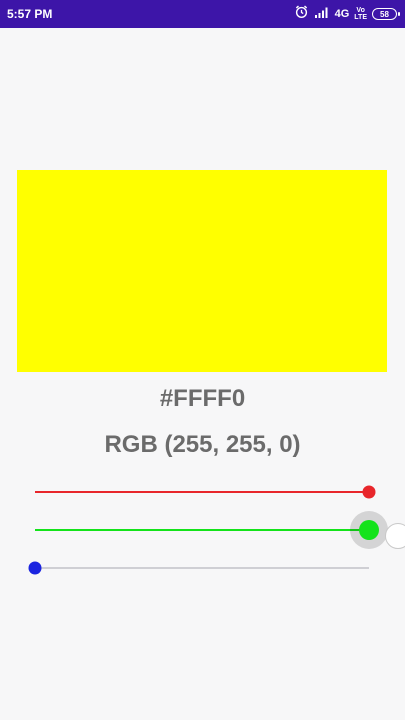 The width and height of the screenshot is (405, 720). I want to click on volte-top-text: Vo, so click(360, 10).